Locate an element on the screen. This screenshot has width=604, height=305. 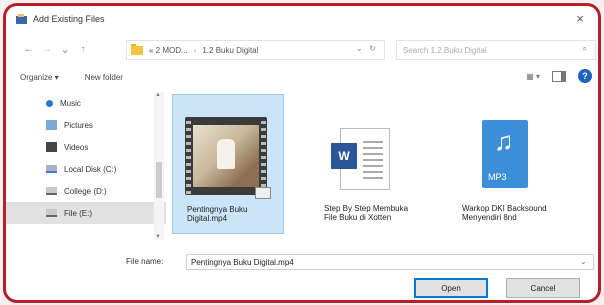
file-name-row: File name: ⌄ is located at coordinates (302, 263).